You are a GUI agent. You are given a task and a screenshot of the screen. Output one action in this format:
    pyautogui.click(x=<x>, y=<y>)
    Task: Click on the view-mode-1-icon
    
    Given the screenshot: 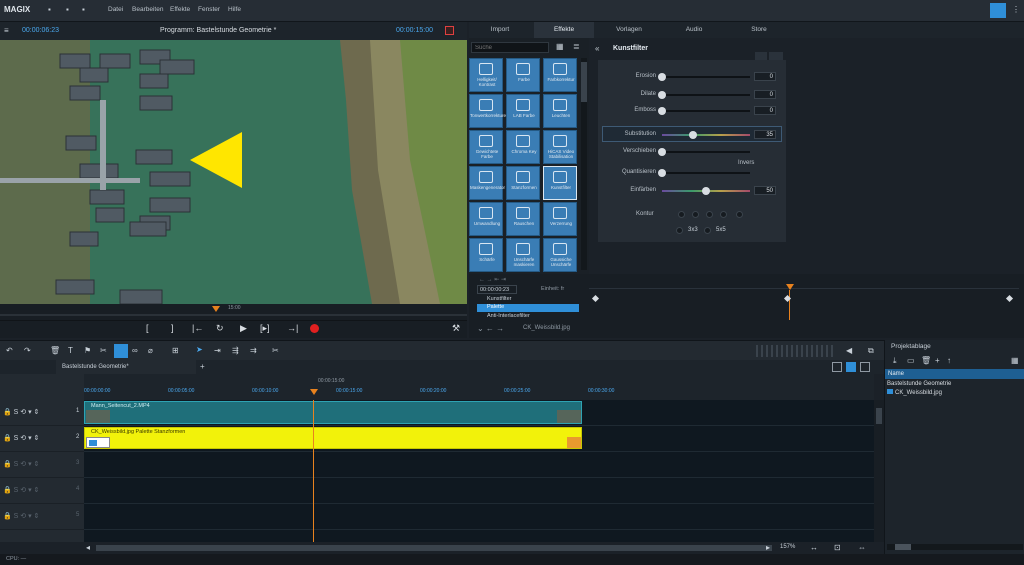 What is the action you would take?
    pyautogui.click(x=837, y=367)
    